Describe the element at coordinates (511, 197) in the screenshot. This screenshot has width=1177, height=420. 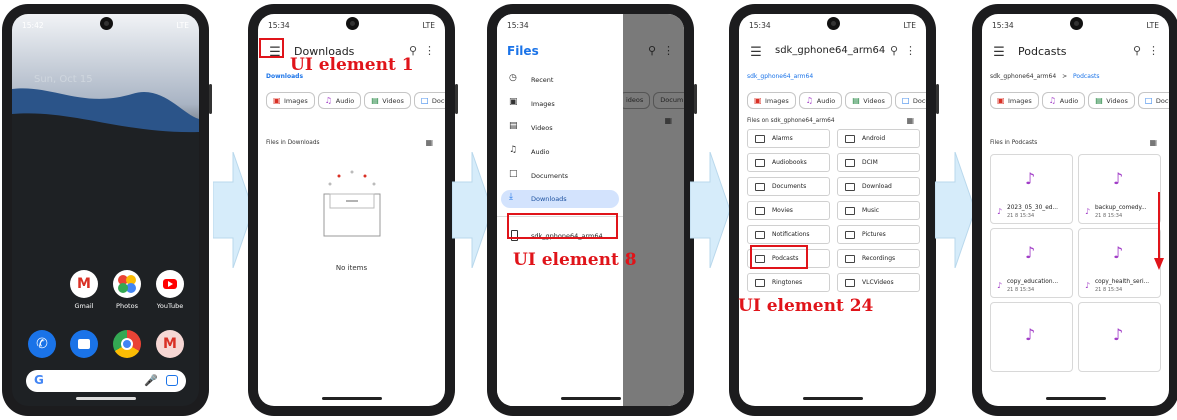
I see `download-icon: ⤓` at that location.